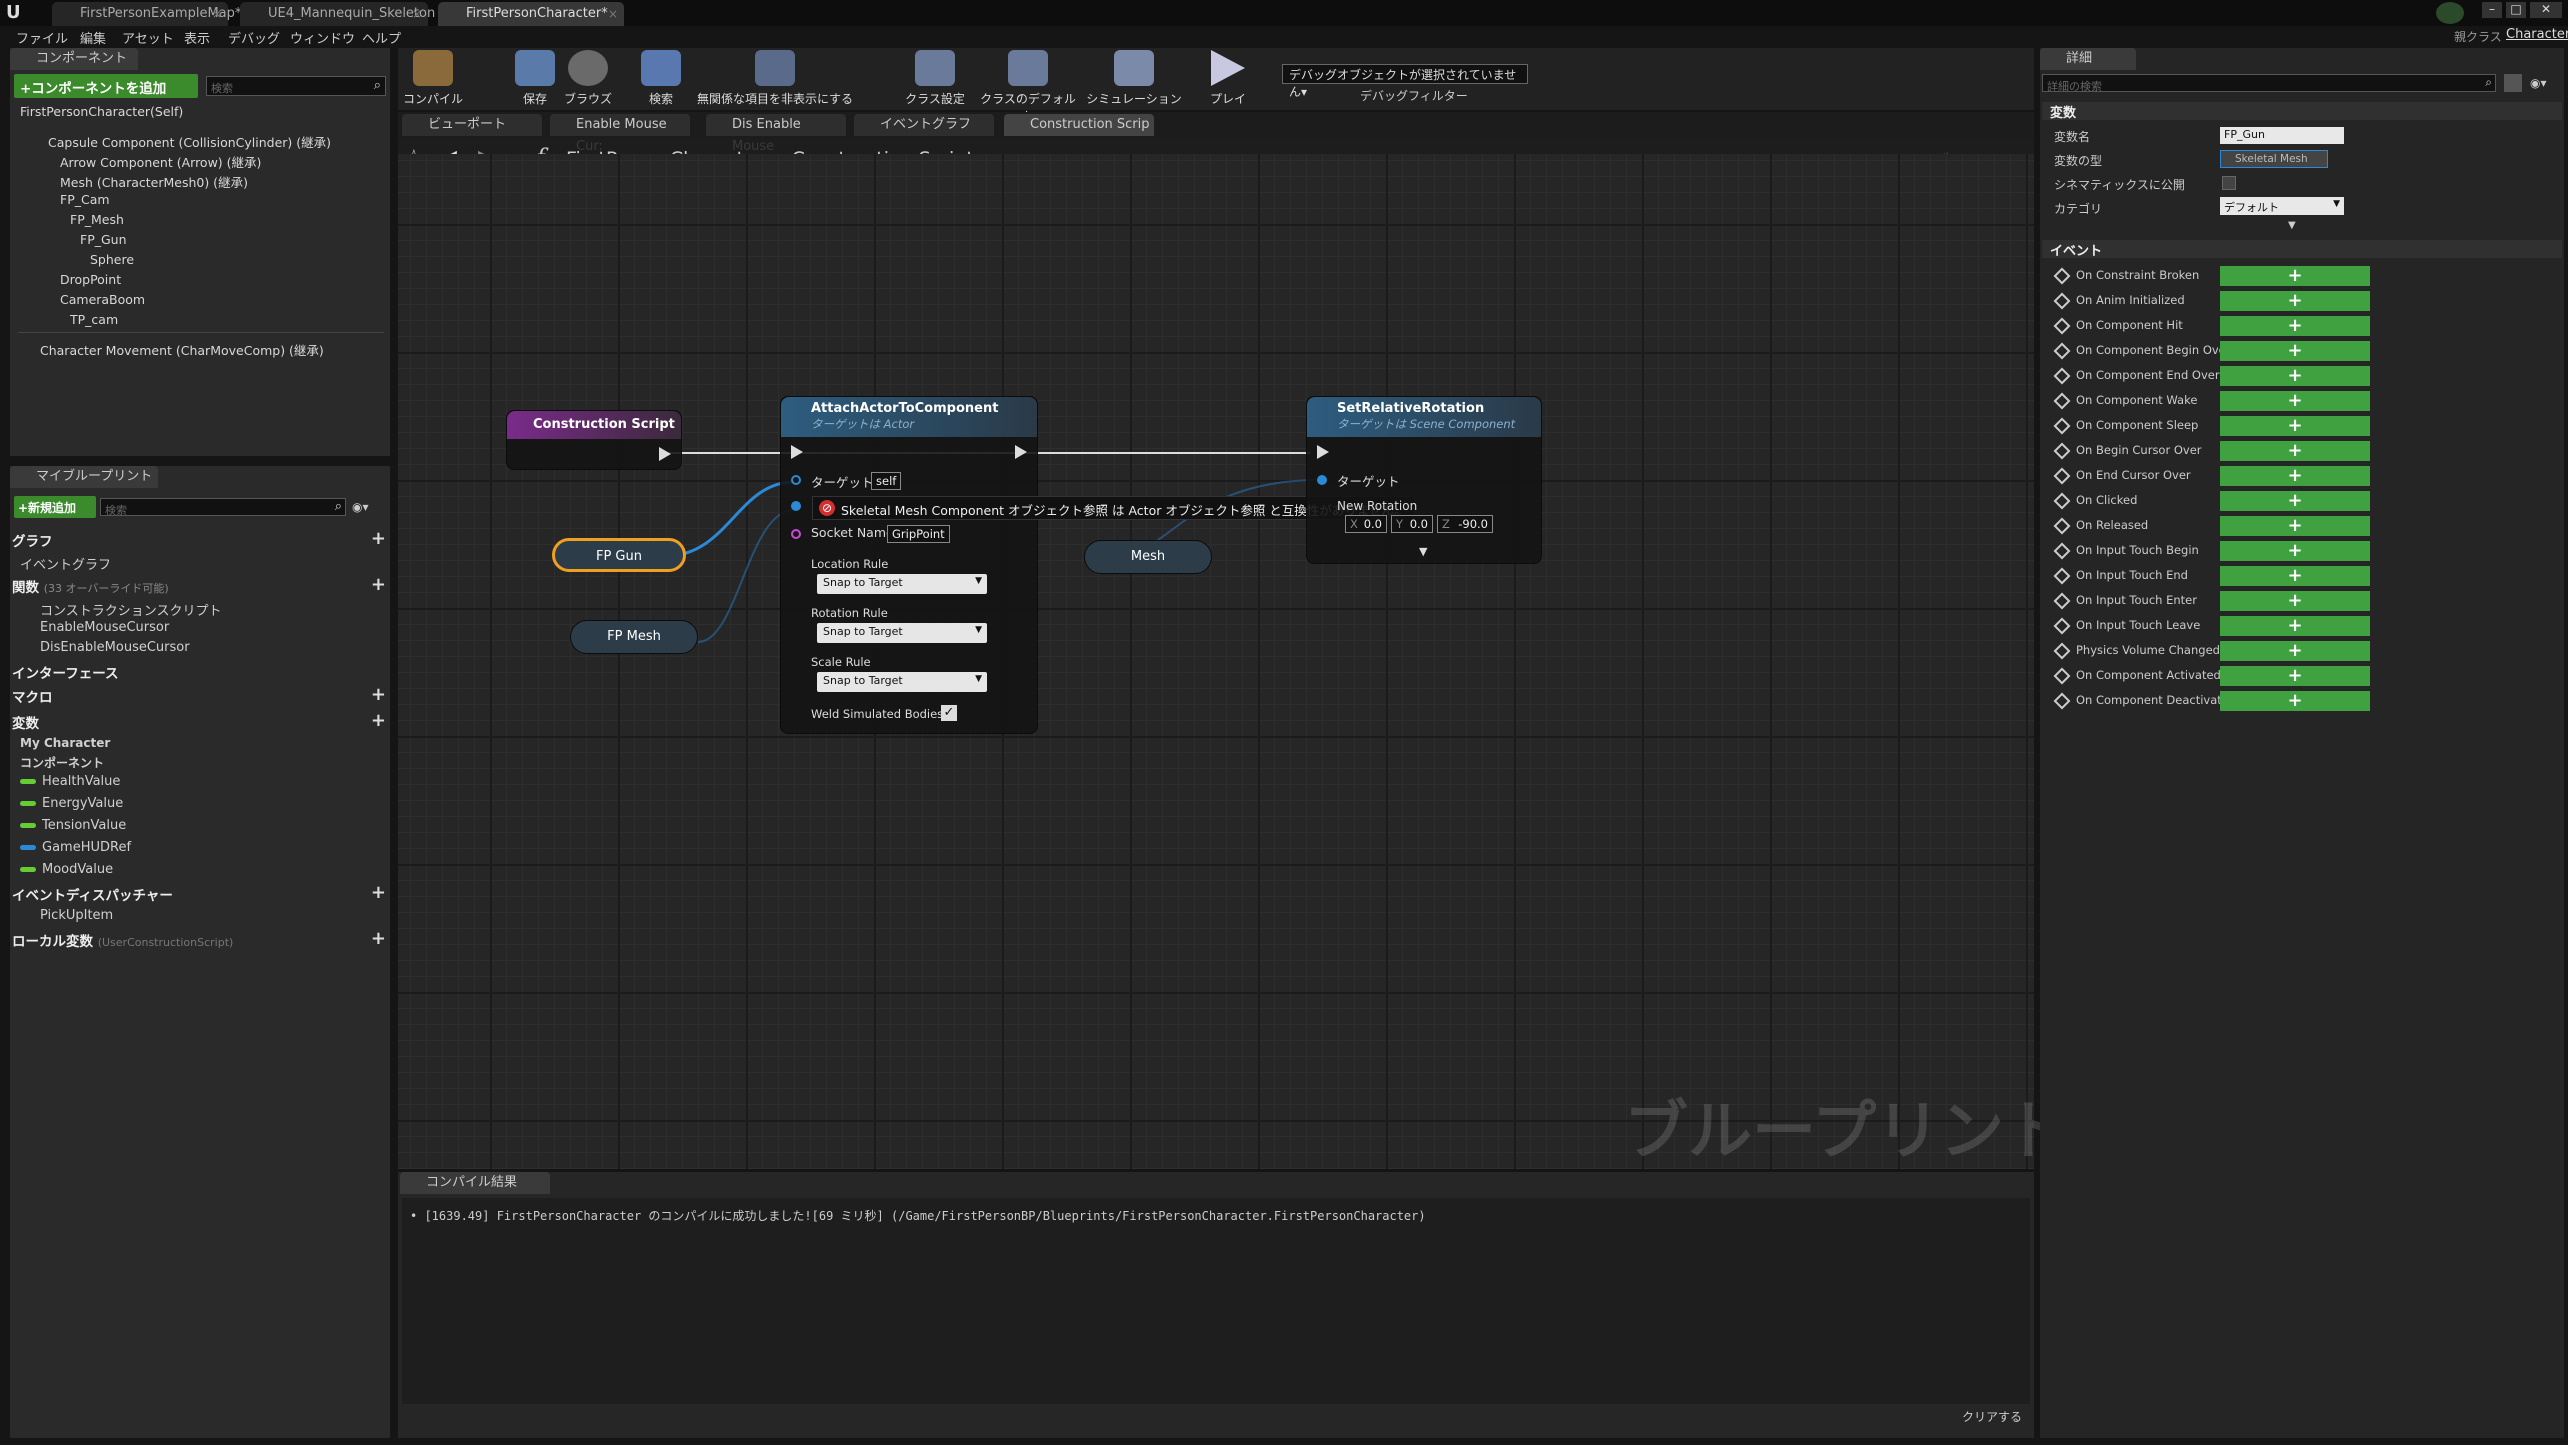  What do you see at coordinates (154, 181) in the screenshot?
I see `tree-item-mesh: Mesh (CharacterMesh0) (継承)` at bounding box center [154, 181].